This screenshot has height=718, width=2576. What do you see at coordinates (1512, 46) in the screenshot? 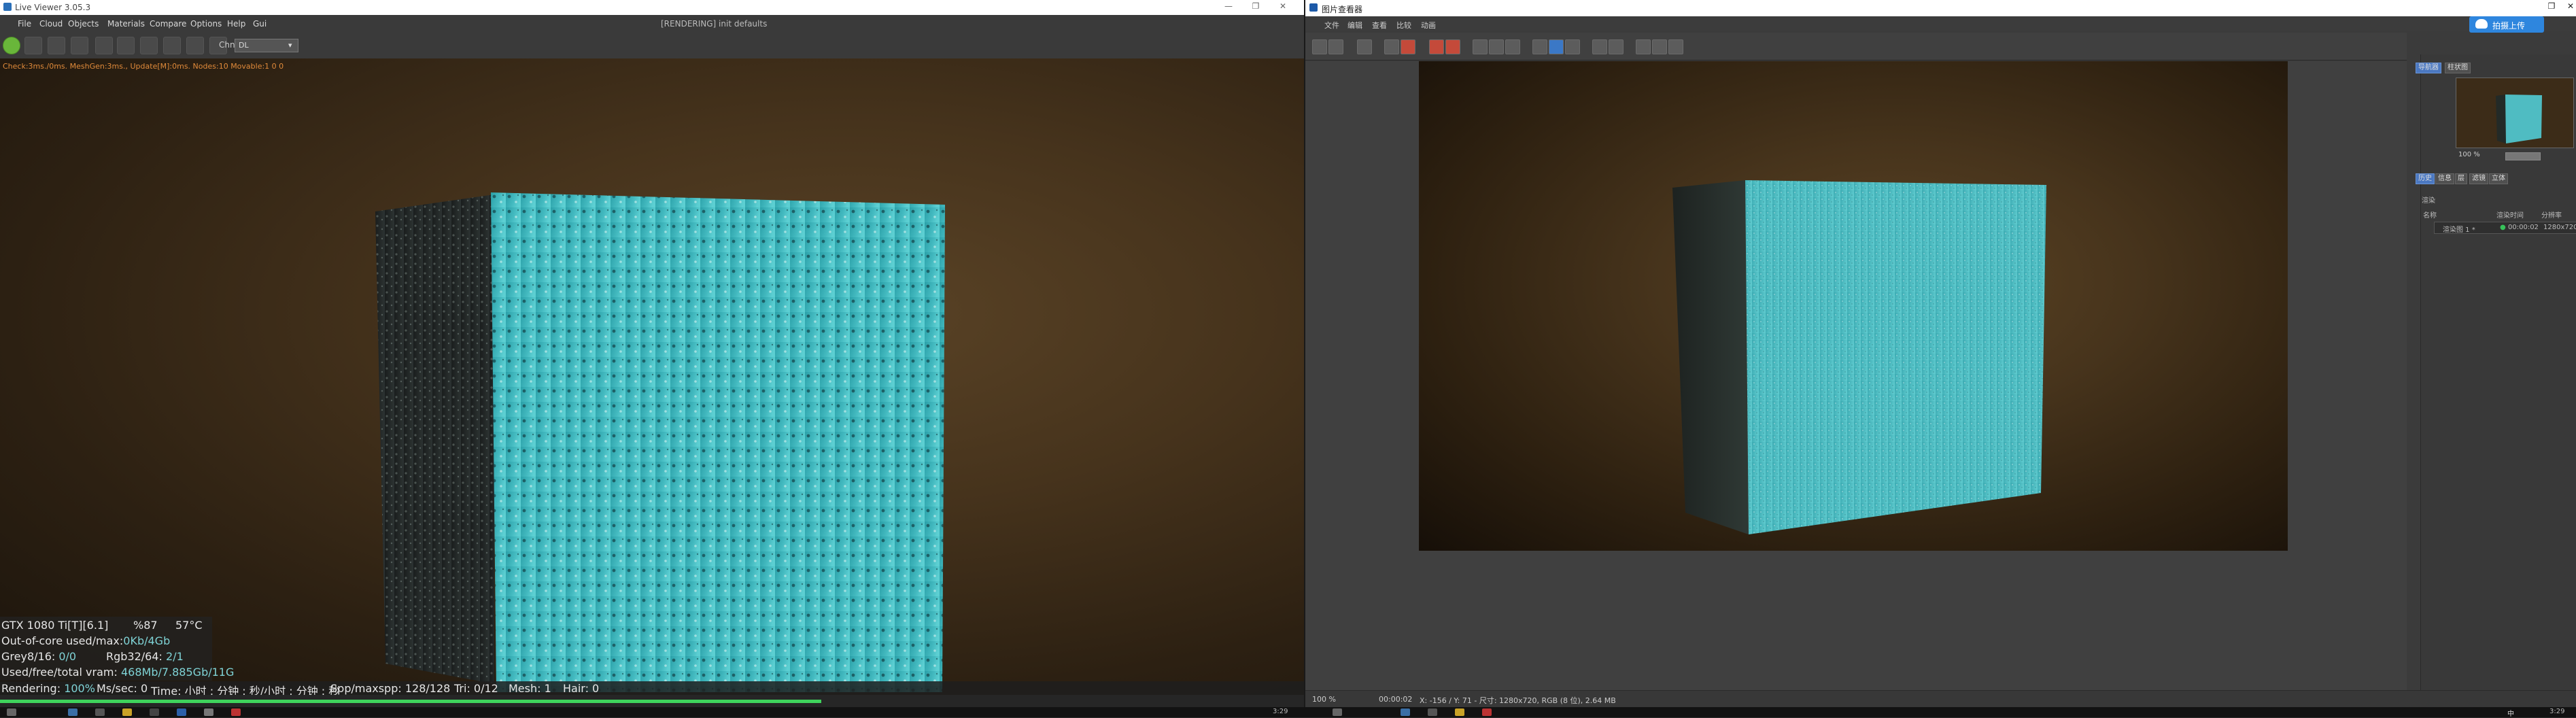
I see `delete-icon` at bounding box center [1512, 46].